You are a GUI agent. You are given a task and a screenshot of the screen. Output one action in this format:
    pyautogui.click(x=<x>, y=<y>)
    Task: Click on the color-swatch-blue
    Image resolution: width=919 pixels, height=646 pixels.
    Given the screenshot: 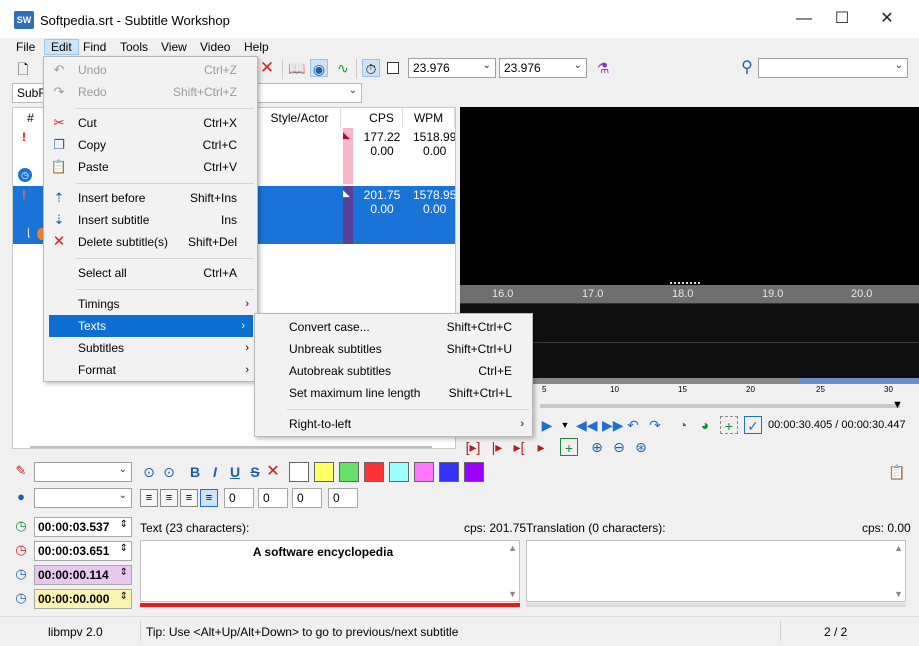 What is the action you would take?
    pyautogui.click(x=449, y=472)
    